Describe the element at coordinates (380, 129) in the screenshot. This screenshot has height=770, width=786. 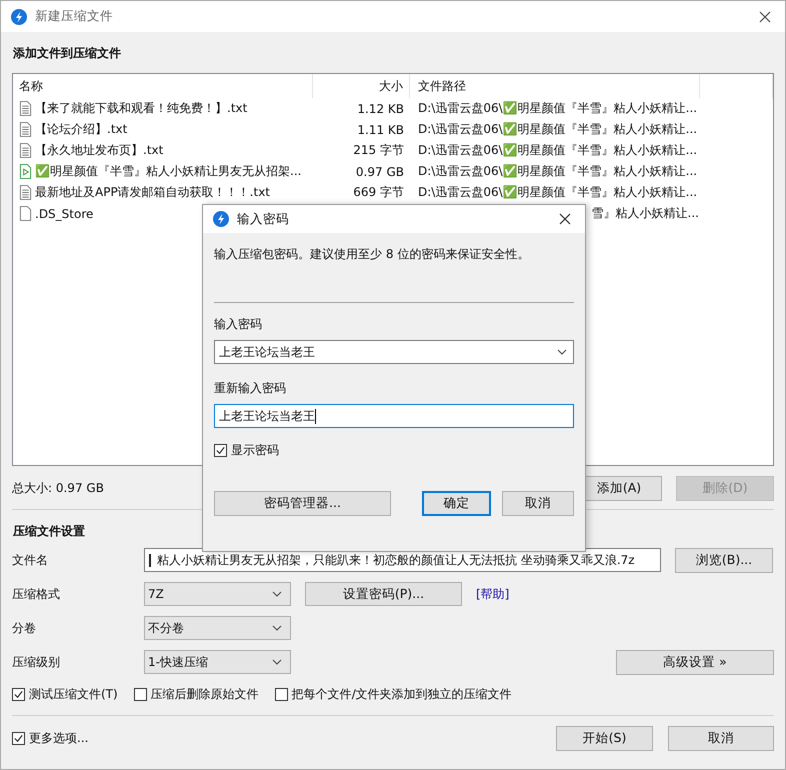
I see `file-size: 1.11 KB` at that location.